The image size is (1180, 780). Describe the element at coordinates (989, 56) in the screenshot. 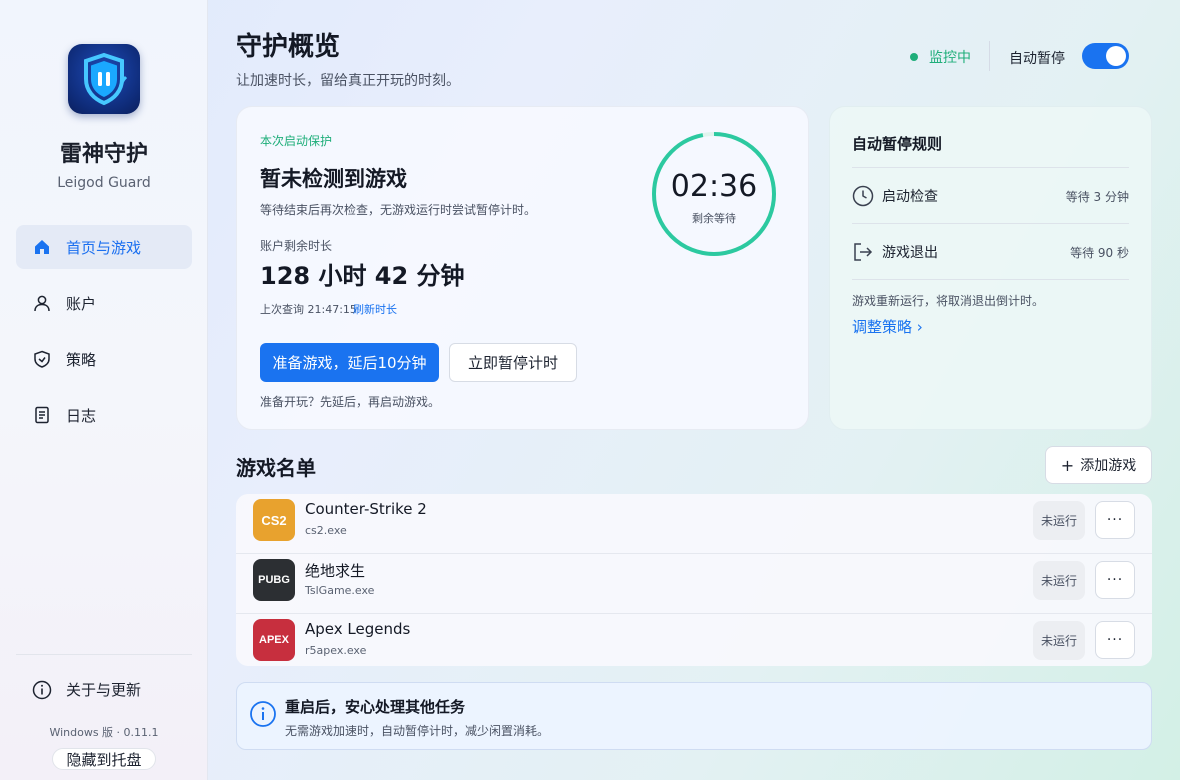

I see `header-divider` at that location.